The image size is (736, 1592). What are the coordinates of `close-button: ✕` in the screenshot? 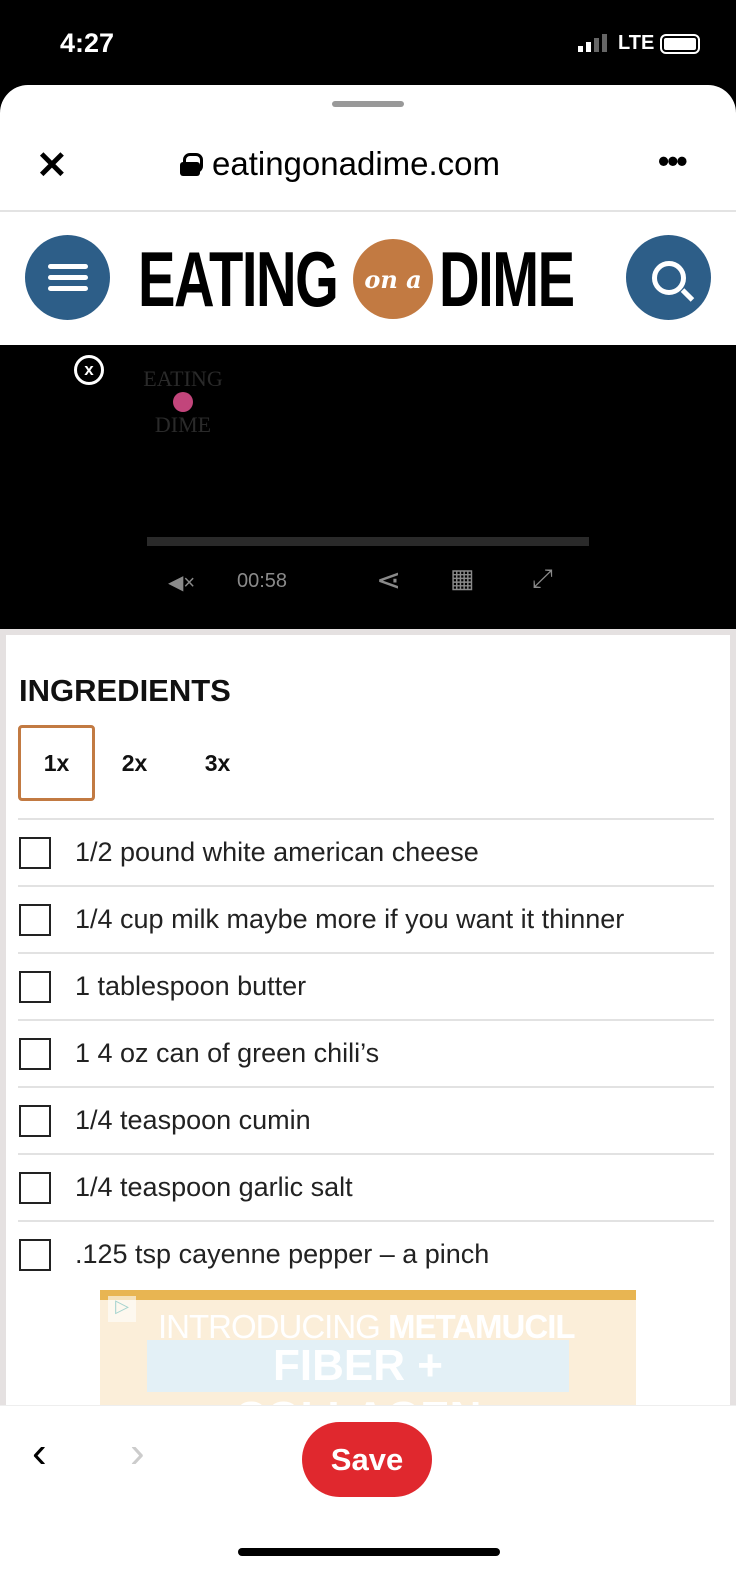 It's located at (52, 165).